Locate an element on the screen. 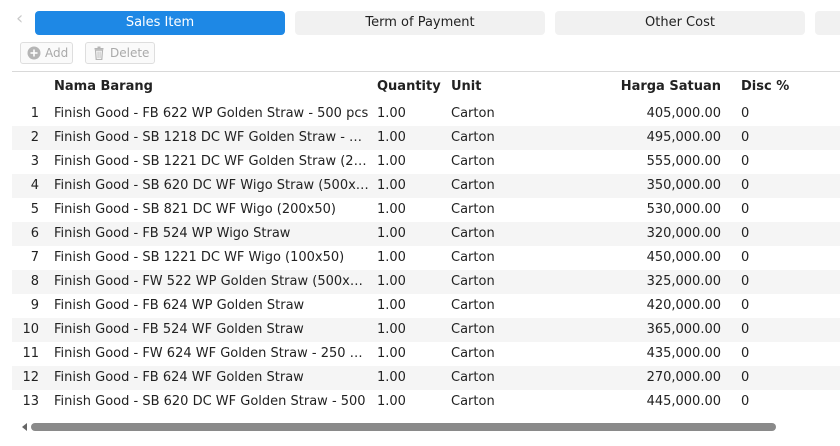 This screenshot has width=840, height=446. row-number: 13 is located at coordinates (30, 401).